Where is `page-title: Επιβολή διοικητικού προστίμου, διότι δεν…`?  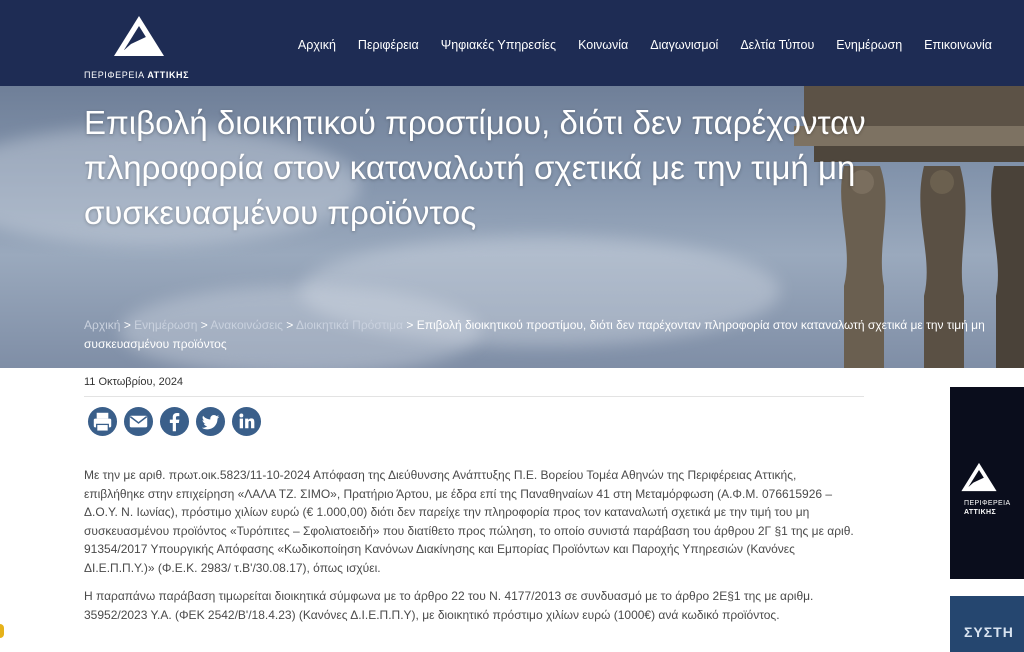
page-title: Επιβολή διοικητικού προστίμου, διότι δεν… is located at coordinates (475, 167).